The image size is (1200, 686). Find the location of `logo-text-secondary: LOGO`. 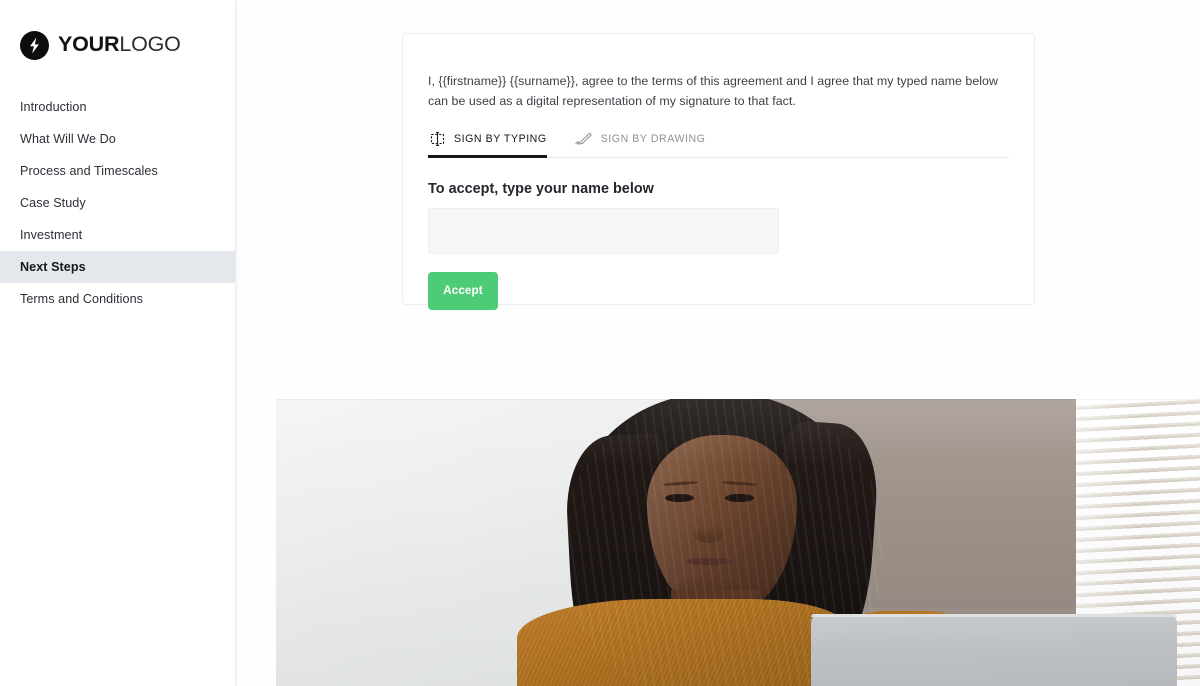

logo-text-secondary: LOGO is located at coordinates (150, 44).